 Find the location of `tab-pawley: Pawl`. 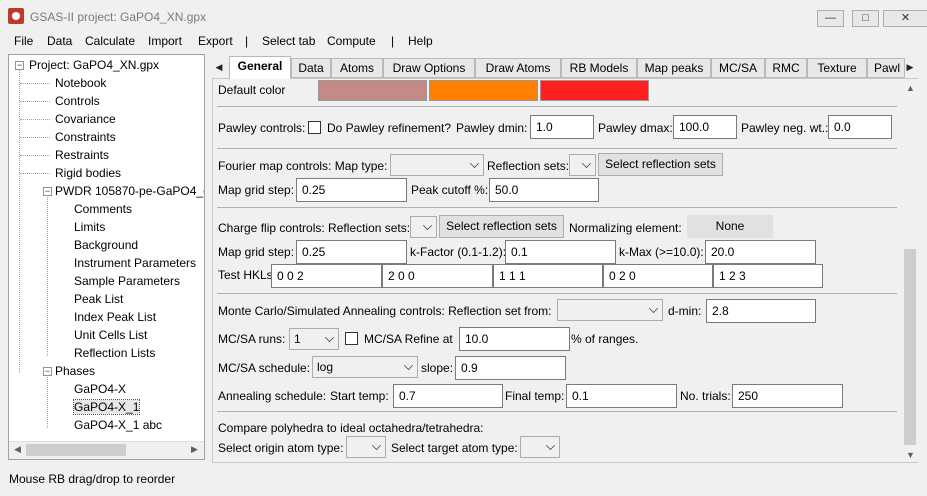

tab-pawley: Pawl is located at coordinates (886, 68).